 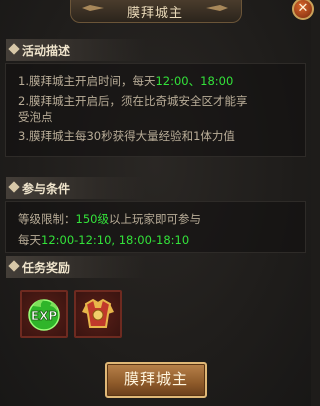 I want to click on close-icon: ✕, so click(x=303, y=8).